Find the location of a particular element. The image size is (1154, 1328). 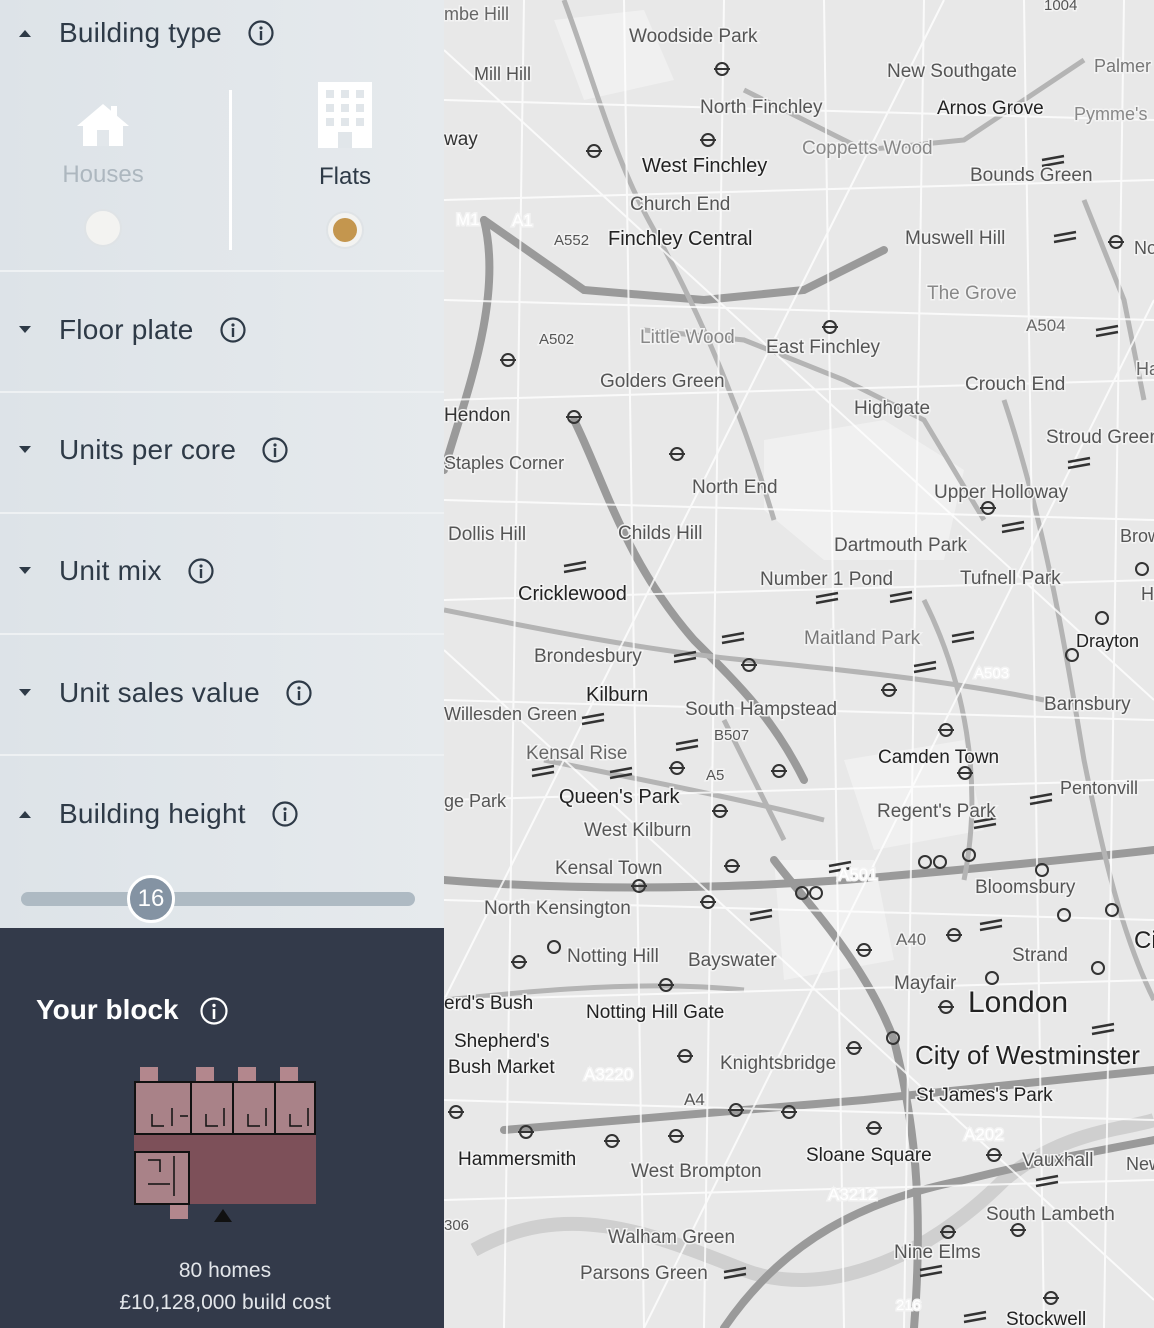

houses-label: Houses is located at coordinates (103, 174).